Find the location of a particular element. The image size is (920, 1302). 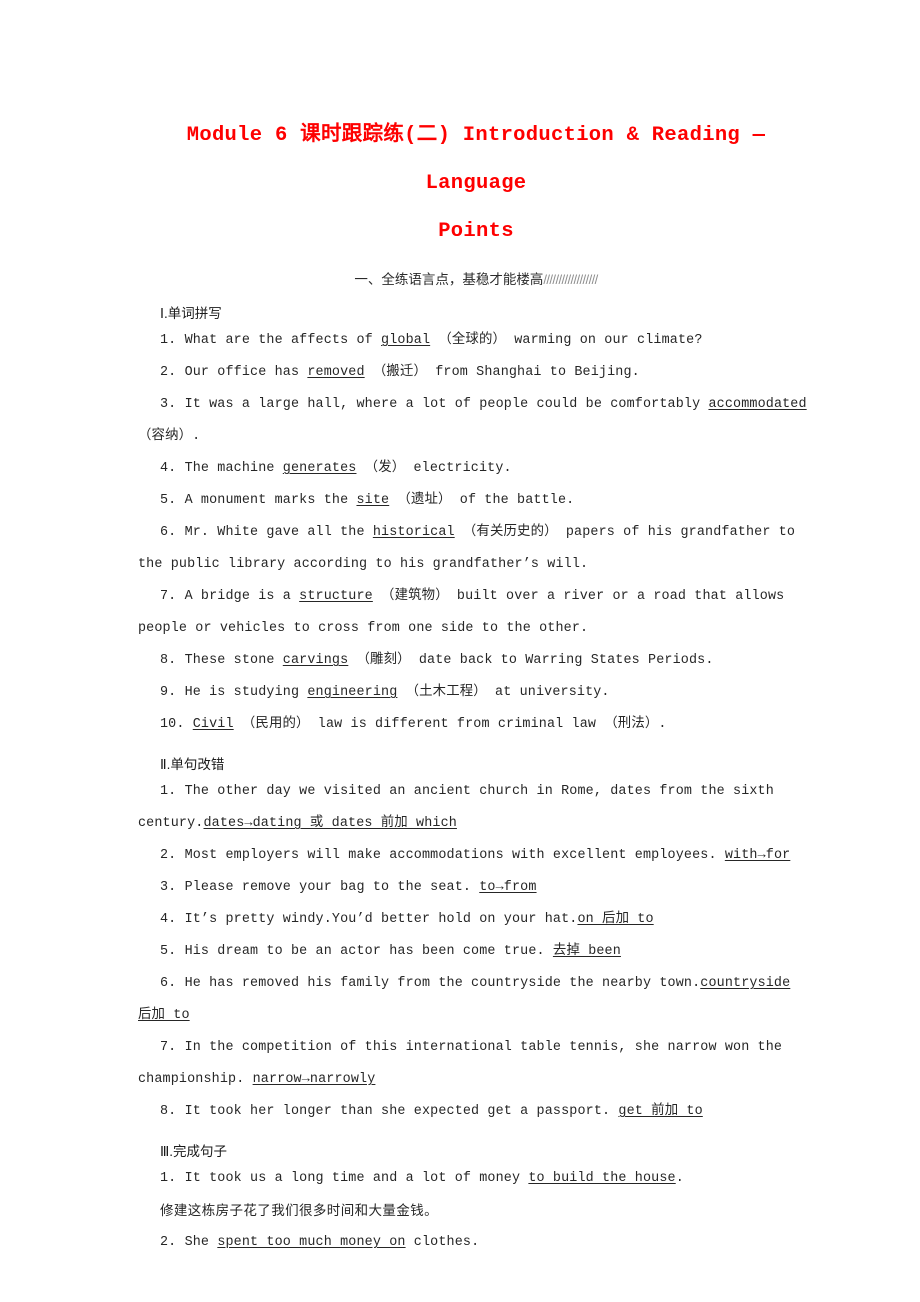

question-number: 9. is located at coordinates (172, 692).